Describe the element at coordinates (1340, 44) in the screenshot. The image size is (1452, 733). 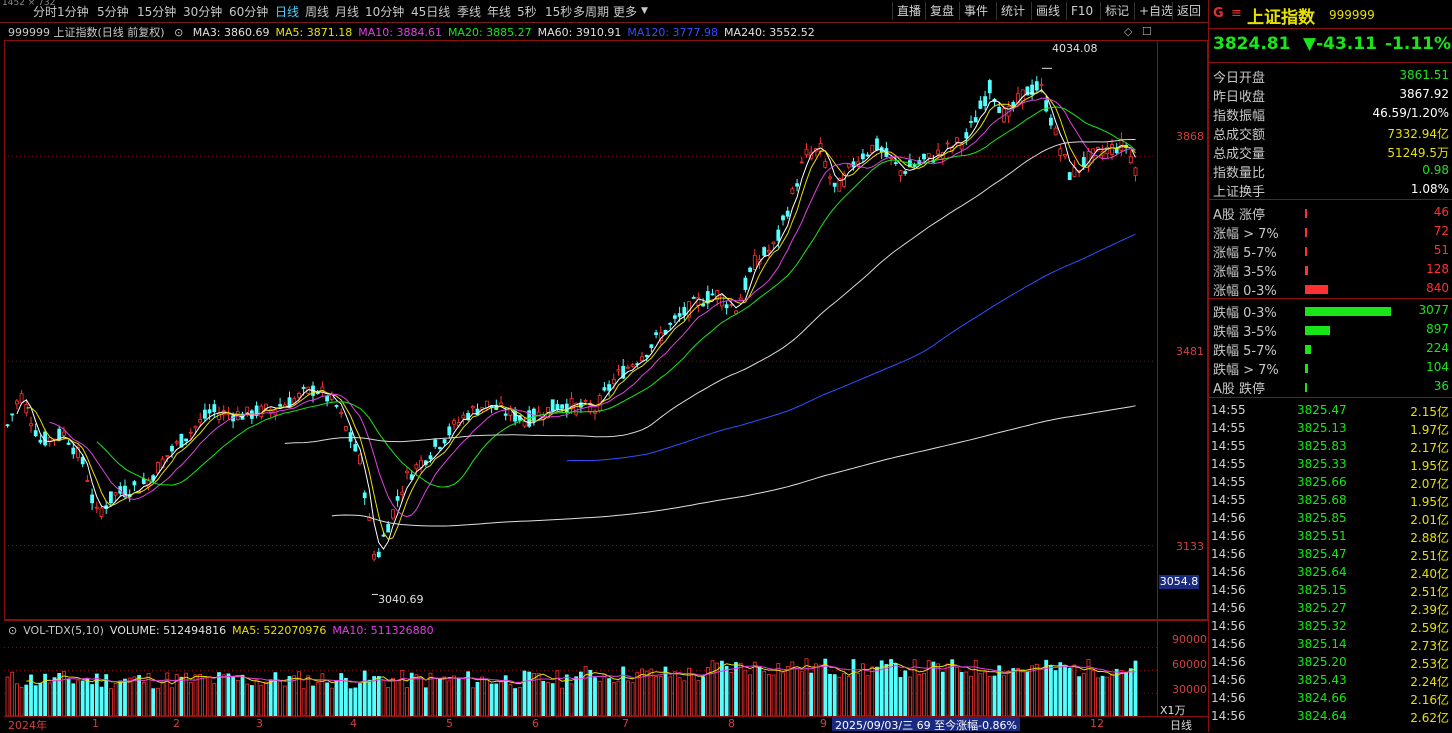
I see `price-change: ▼-43.11` at that location.